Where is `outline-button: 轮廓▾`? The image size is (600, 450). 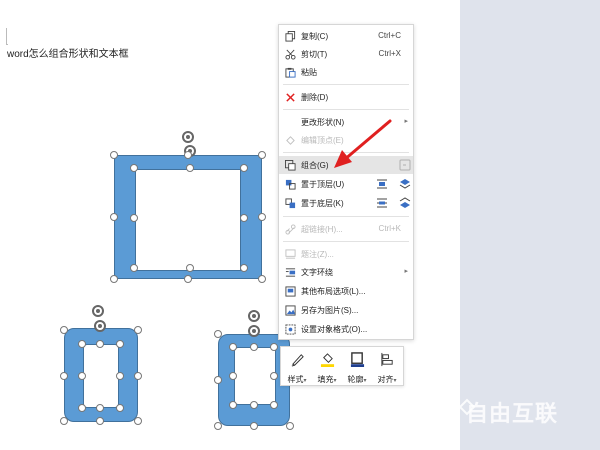
outline-button: 轮廓▾ is located at coordinates (357, 367).